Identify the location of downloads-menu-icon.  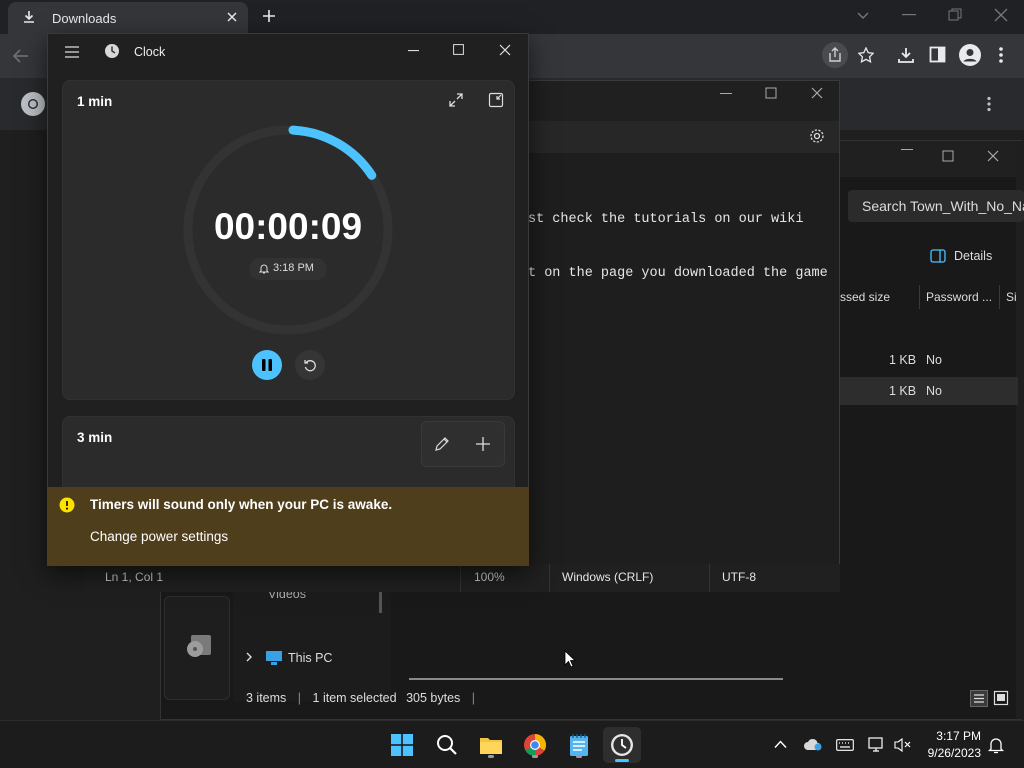
(989, 104).